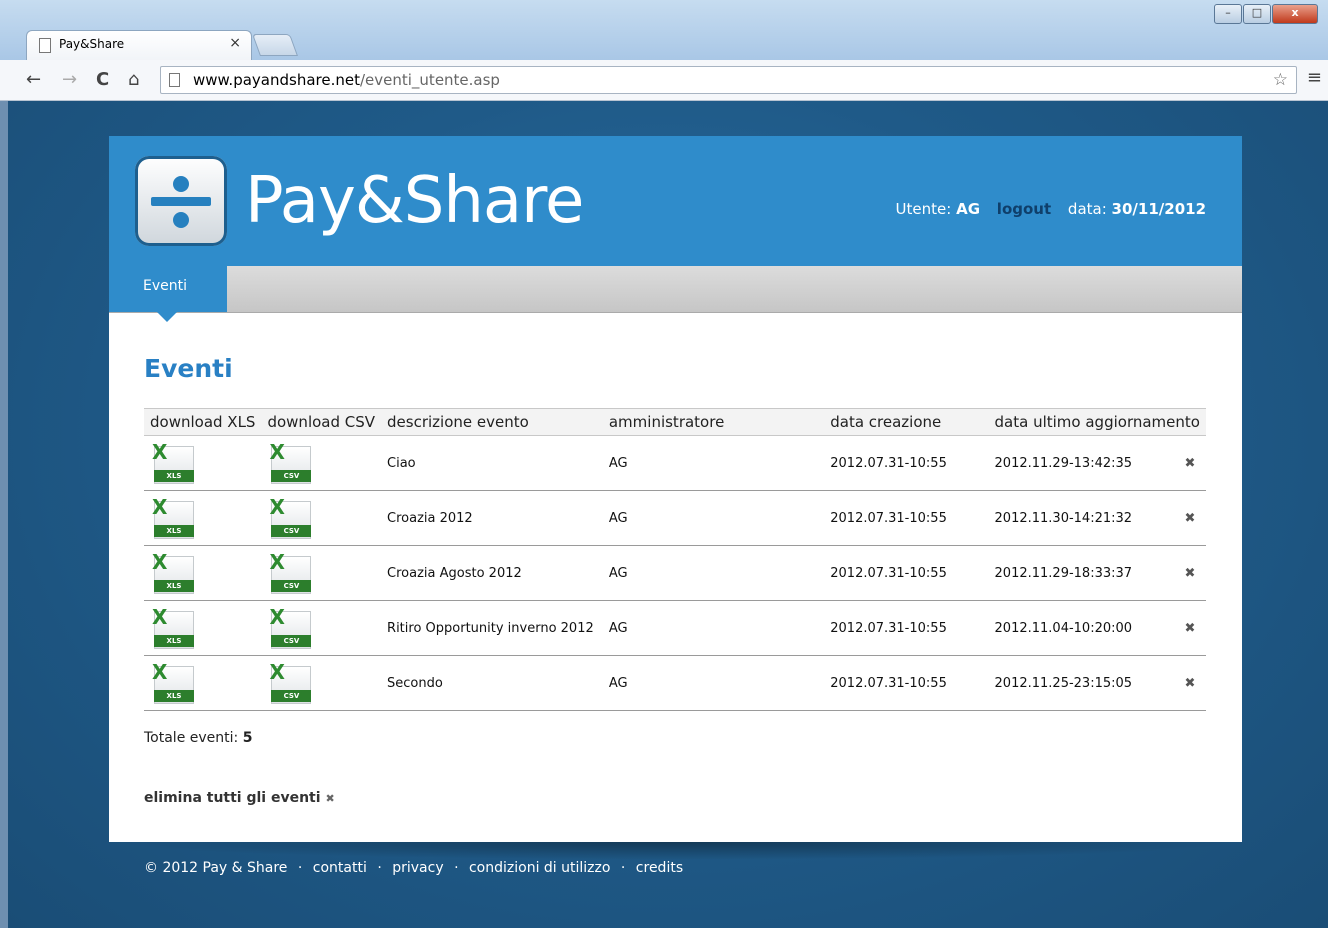 The image size is (1328, 928). What do you see at coordinates (69, 79) in the screenshot?
I see `forward-arrow-icon: →` at bounding box center [69, 79].